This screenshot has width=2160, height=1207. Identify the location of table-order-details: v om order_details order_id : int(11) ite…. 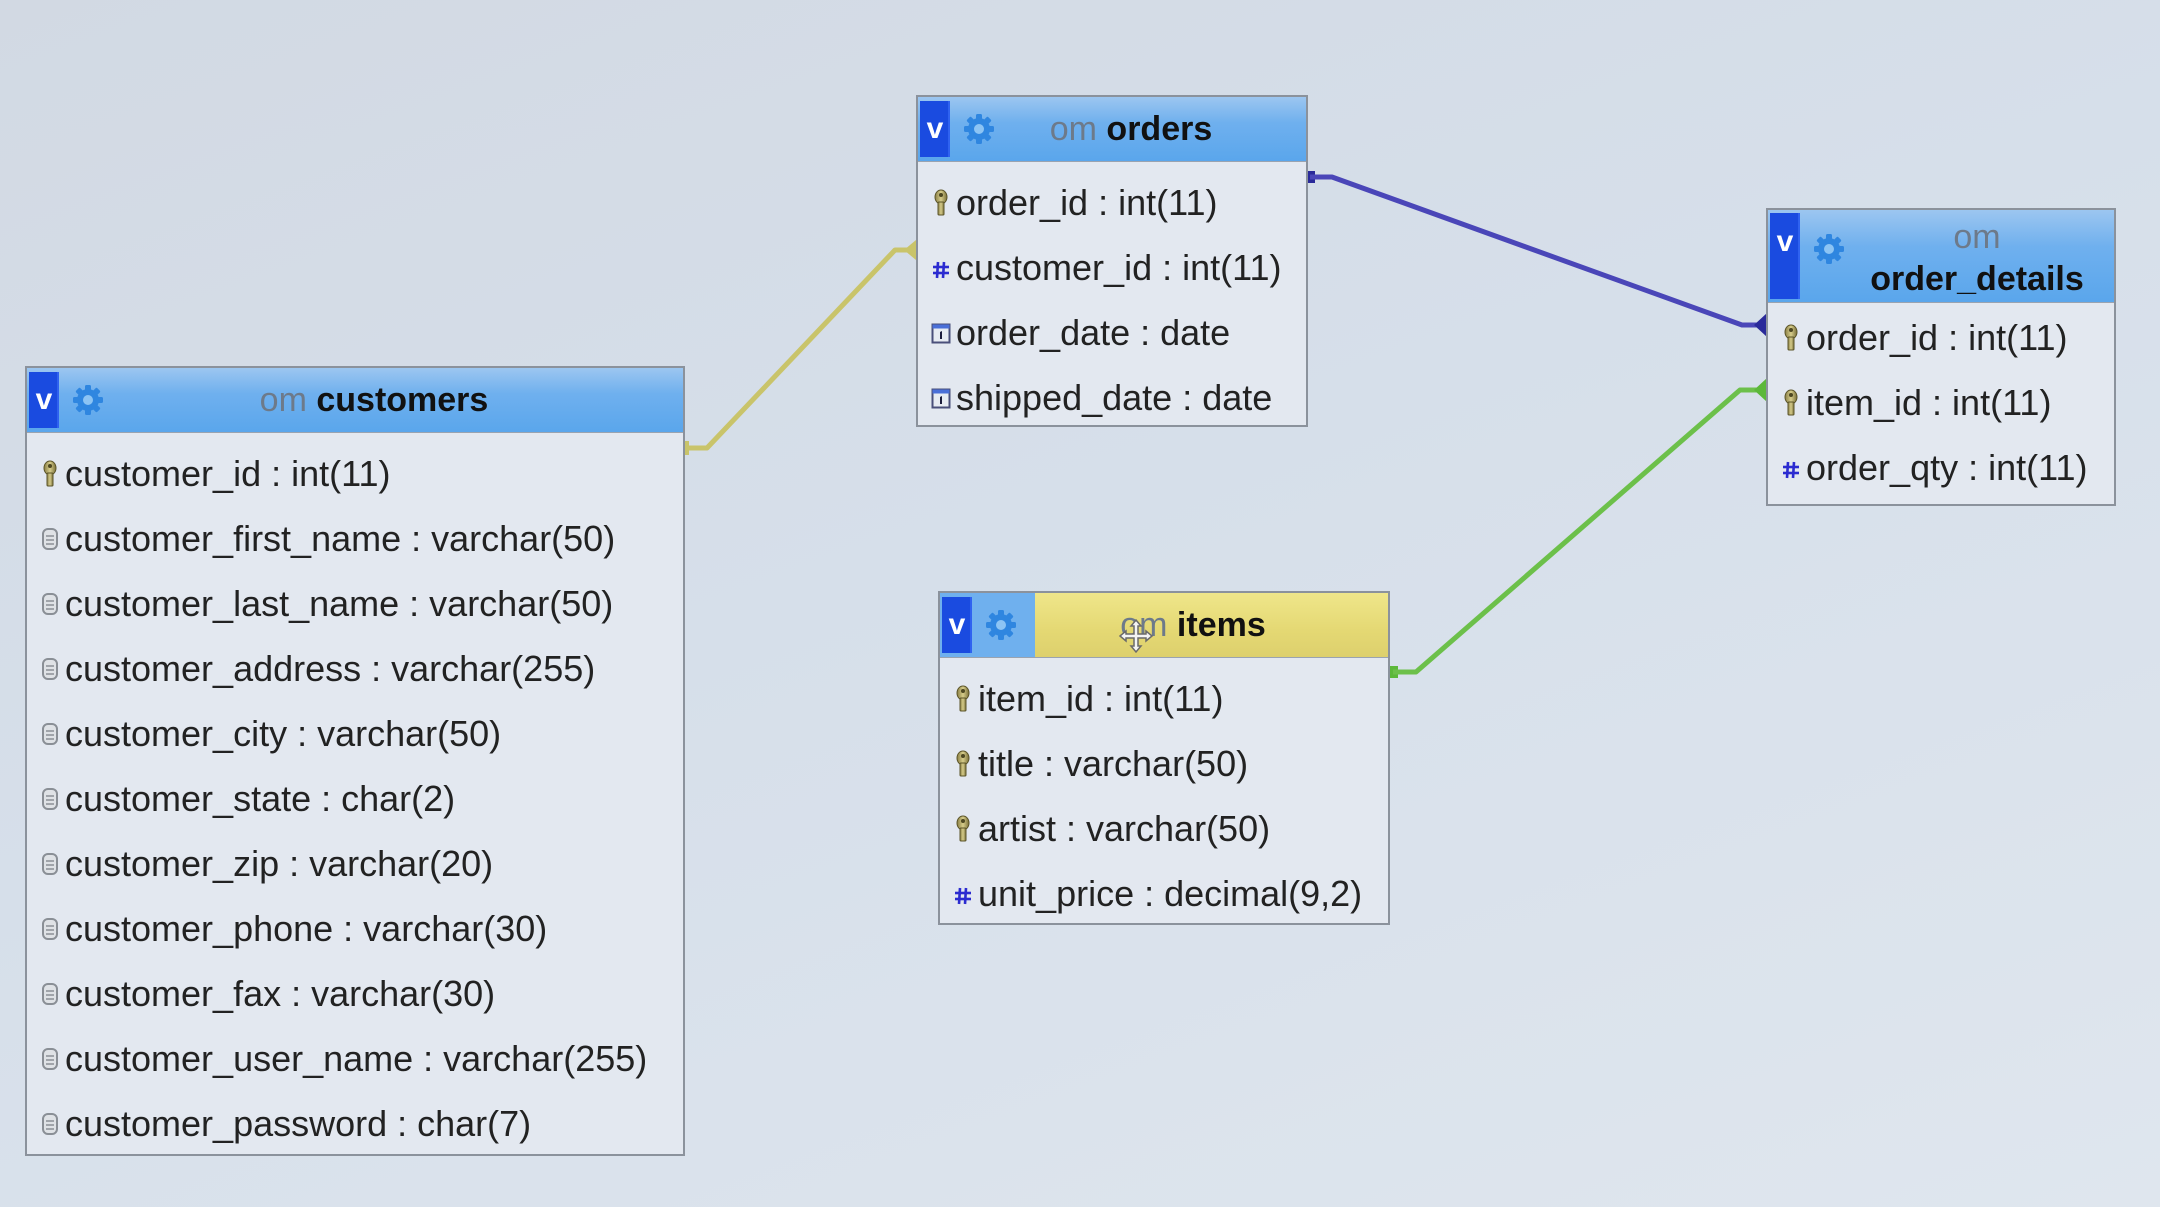
(1941, 357).